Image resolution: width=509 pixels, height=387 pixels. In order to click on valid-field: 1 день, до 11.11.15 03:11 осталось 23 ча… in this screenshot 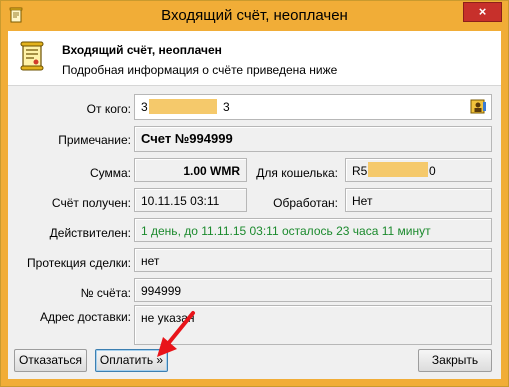, I will do `click(313, 230)`.